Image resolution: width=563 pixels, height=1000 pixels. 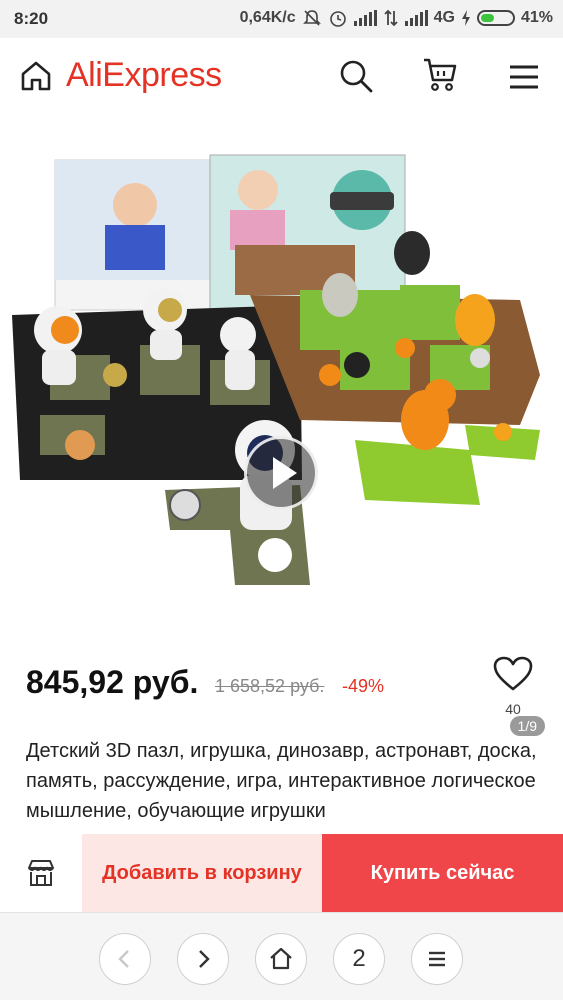 I want to click on home-outline-icon, so click(x=281, y=958).